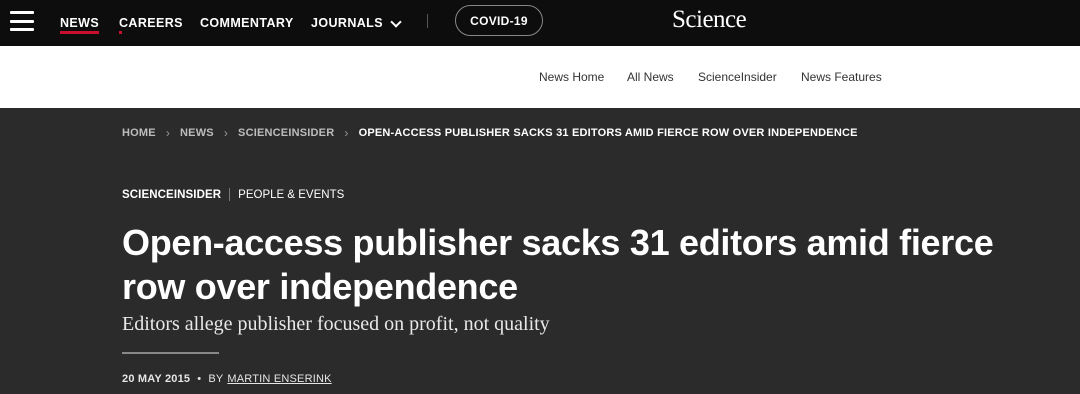  I want to click on tag-category: PEOPLE & EVENTS, so click(291, 195).